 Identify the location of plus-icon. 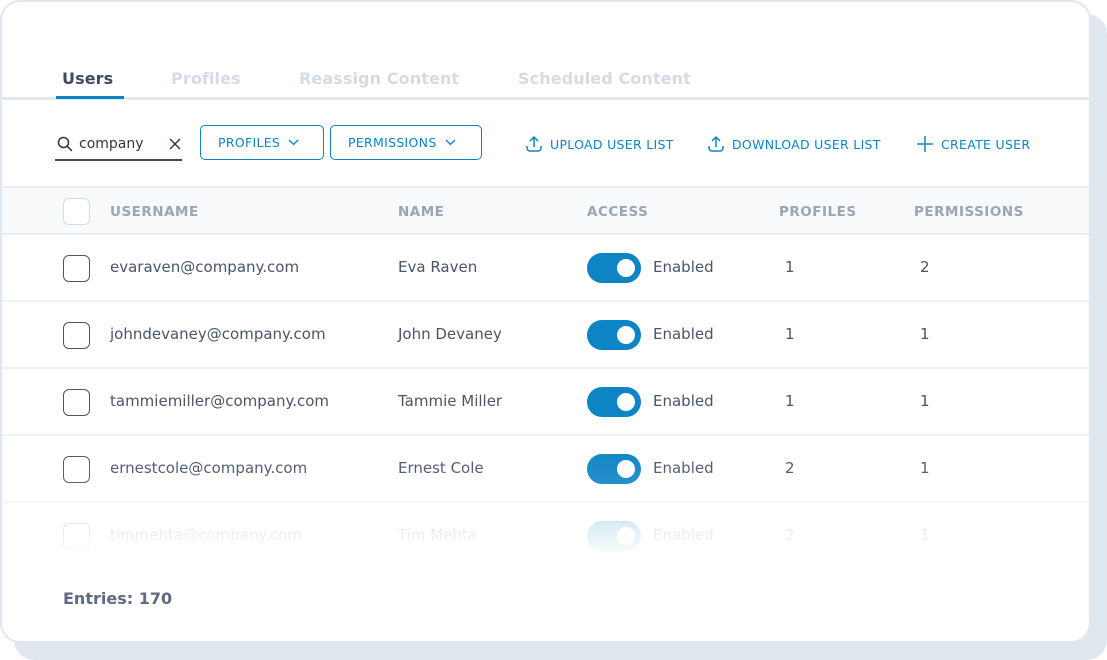
(925, 144).